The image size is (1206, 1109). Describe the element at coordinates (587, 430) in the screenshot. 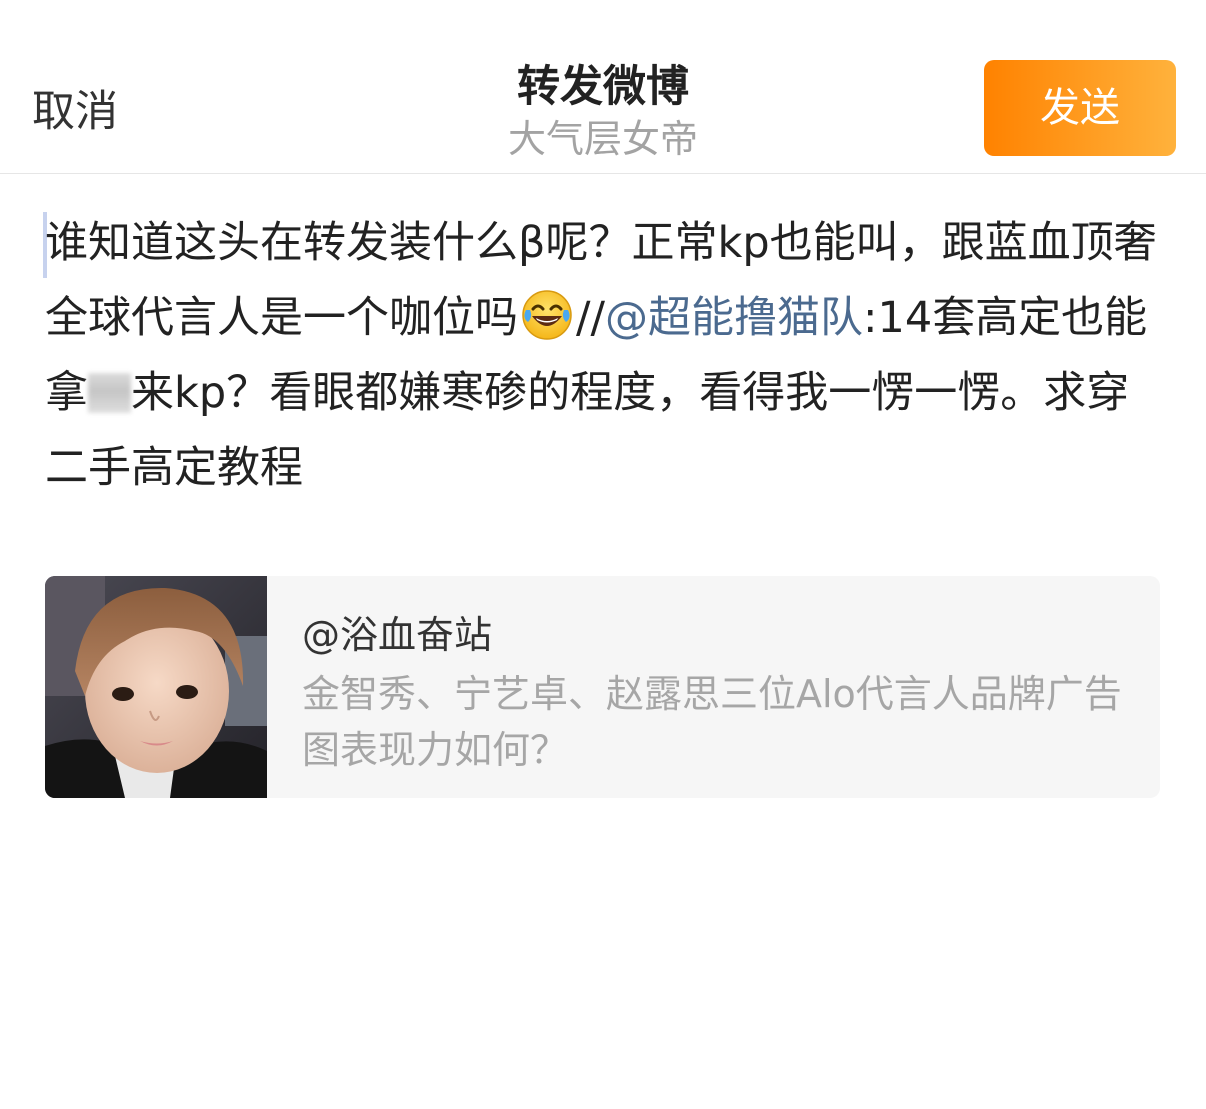

I see `compose-text-end: 来kp？看眼都嫌寒碜的程度，看得我一愣一愣。求穿二手高定教程` at that location.